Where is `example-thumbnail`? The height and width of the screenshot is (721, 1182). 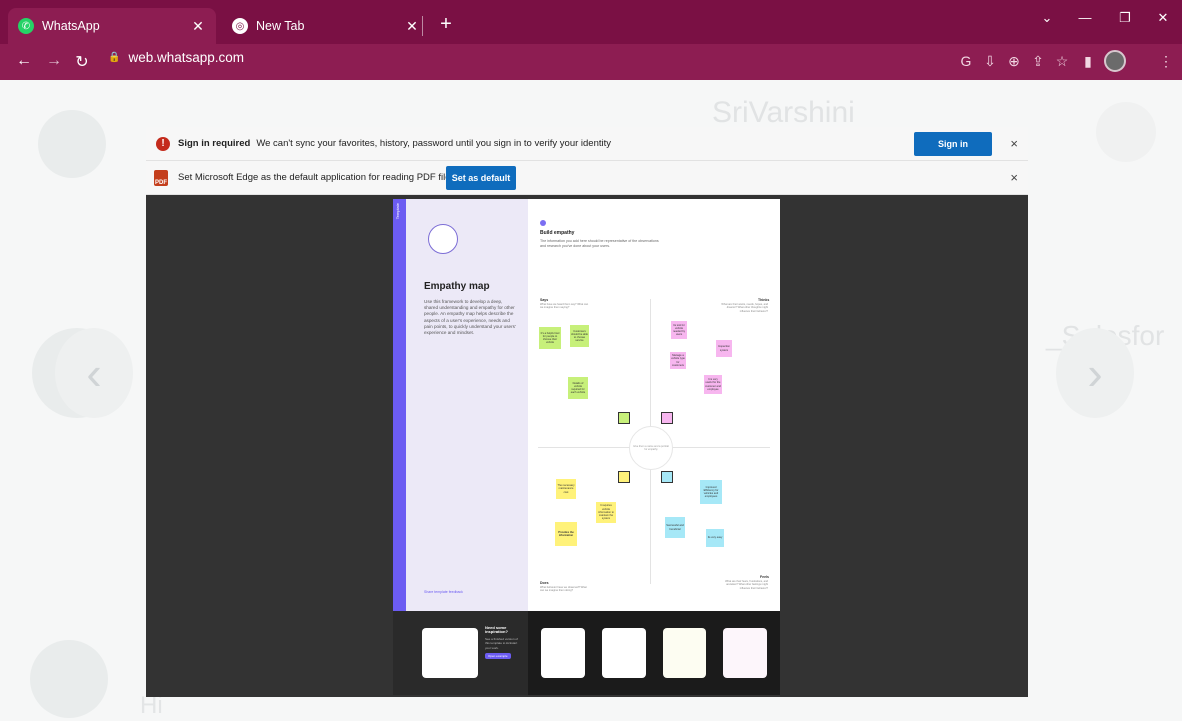 example-thumbnail is located at coordinates (450, 653).